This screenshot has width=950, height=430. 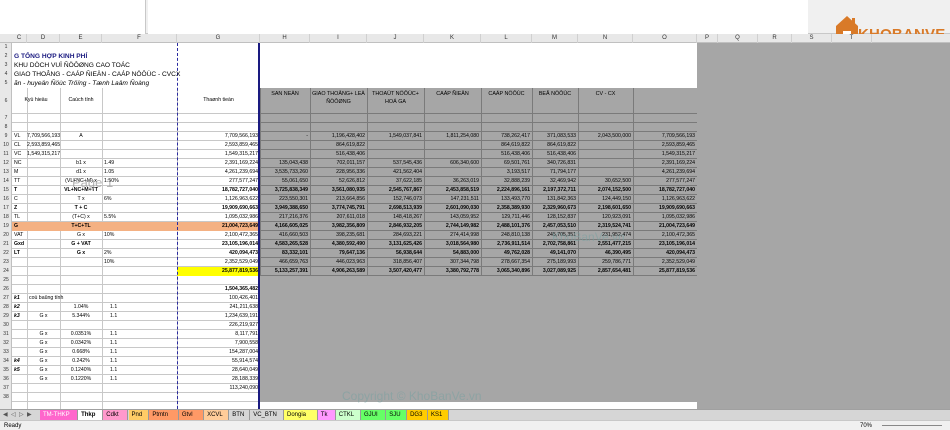 What do you see at coordinates (707, 38) in the screenshot?
I see `column-header-p: P` at bounding box center [707, 38].